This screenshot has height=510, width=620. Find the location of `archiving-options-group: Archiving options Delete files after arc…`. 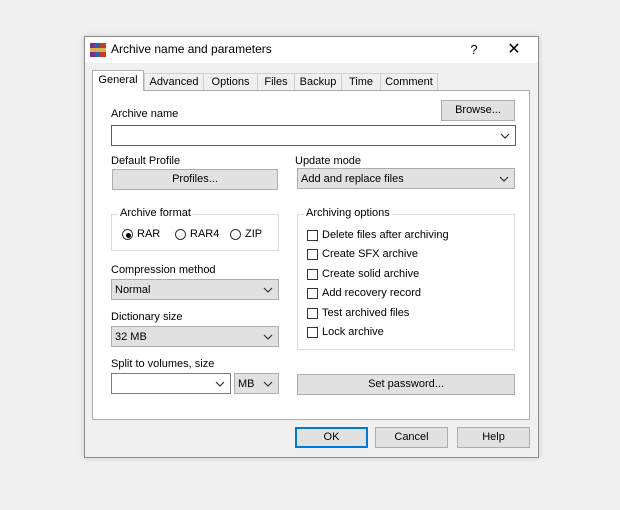

archiving-options-group: Archiving options Delete files after arc… is located at coordinates (406, 278).